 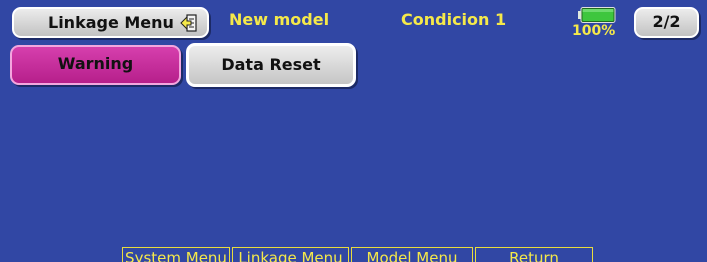 I want to click on battery-icon, so click(x=597, y=15).